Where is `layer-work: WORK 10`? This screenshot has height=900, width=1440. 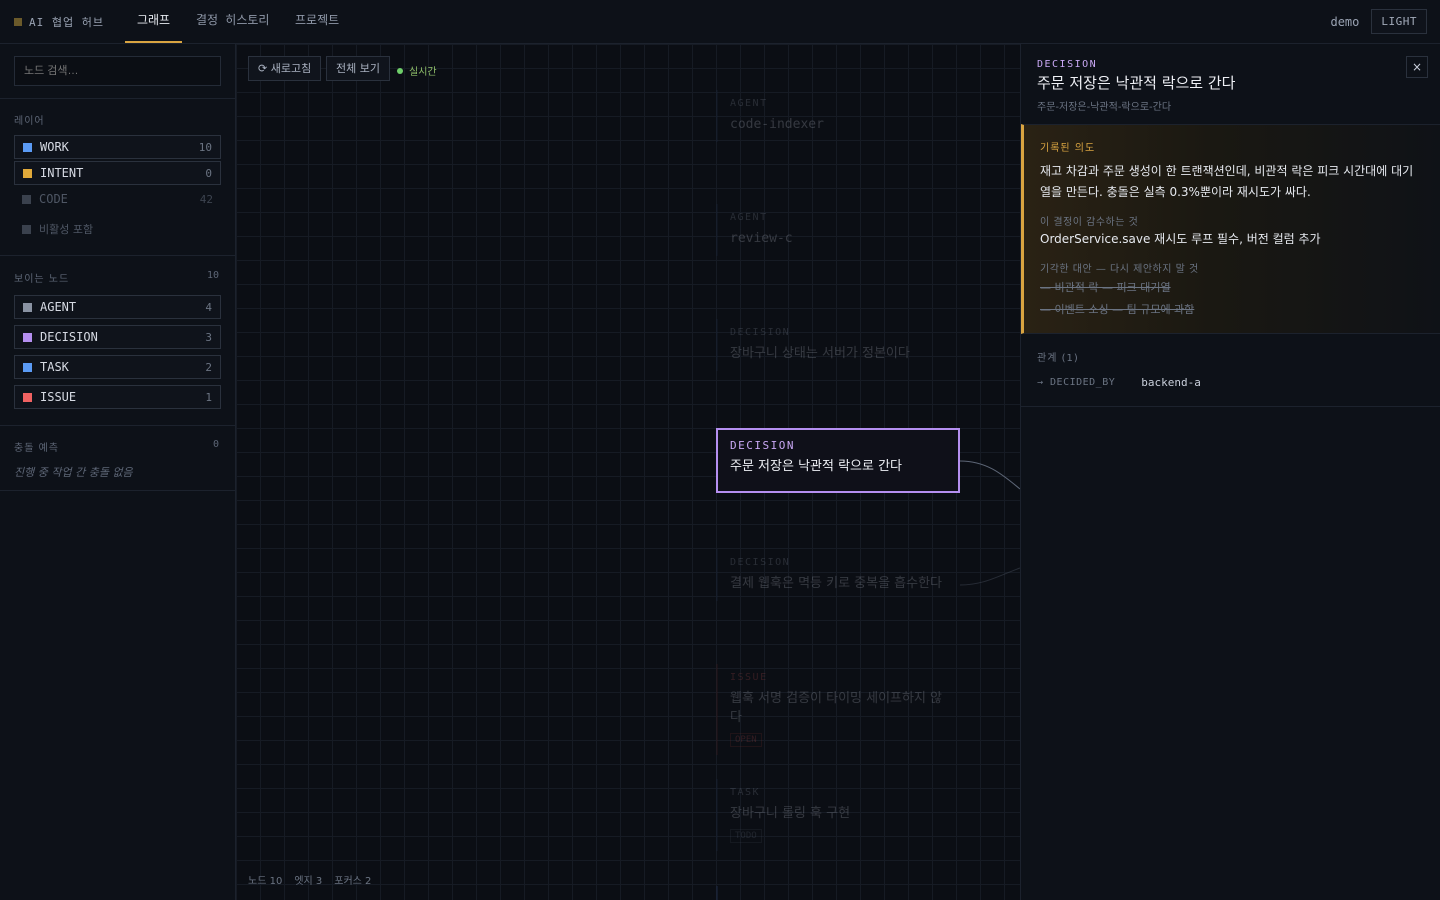 layer-work: WORK 10 is located at coordinates (117, 147).